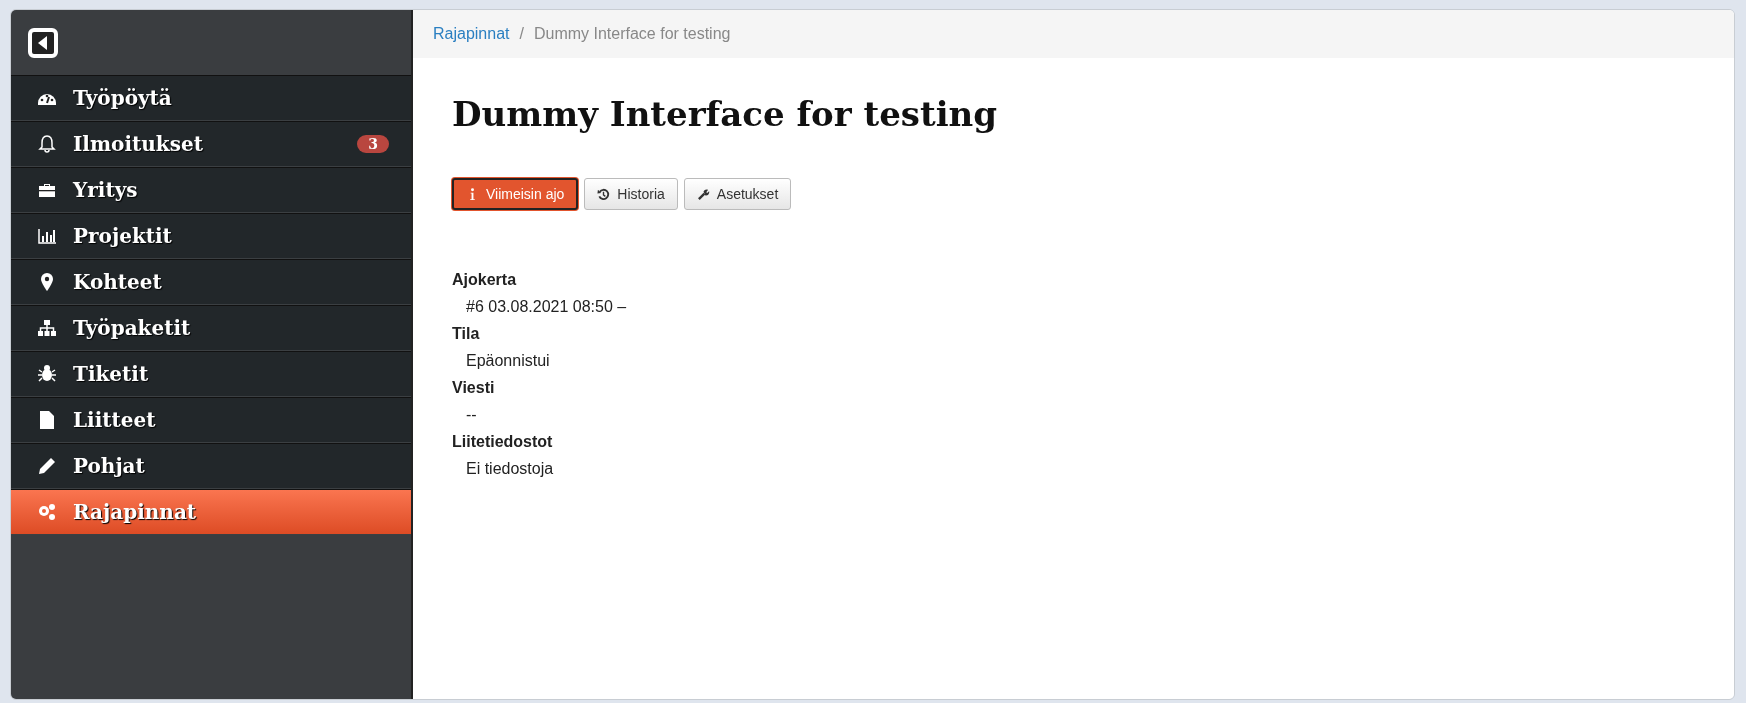 The width and height of the screenshot is (1746, 703). What do you see at coordinates (47, 466) in the screenshot?
I see `pencil-icon` at bounding box center [47, 466].